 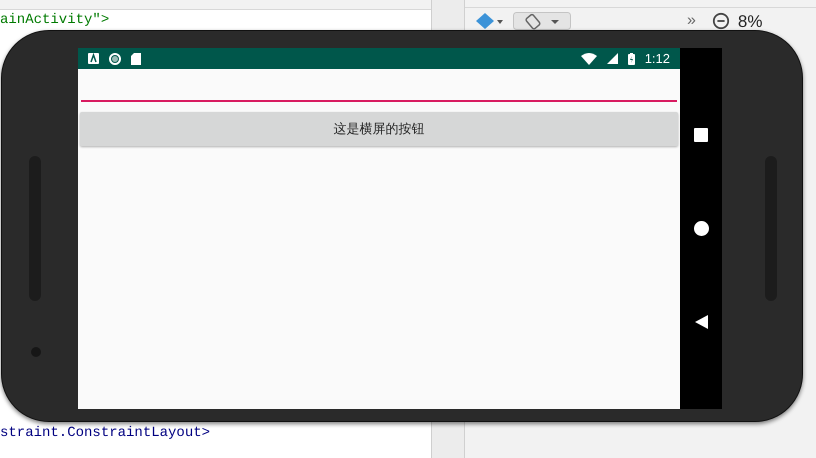 What do you see at coordinates (691, 21) in the screenshot?
I see `overflow-chevron: »` at bounding box center [691, 21].